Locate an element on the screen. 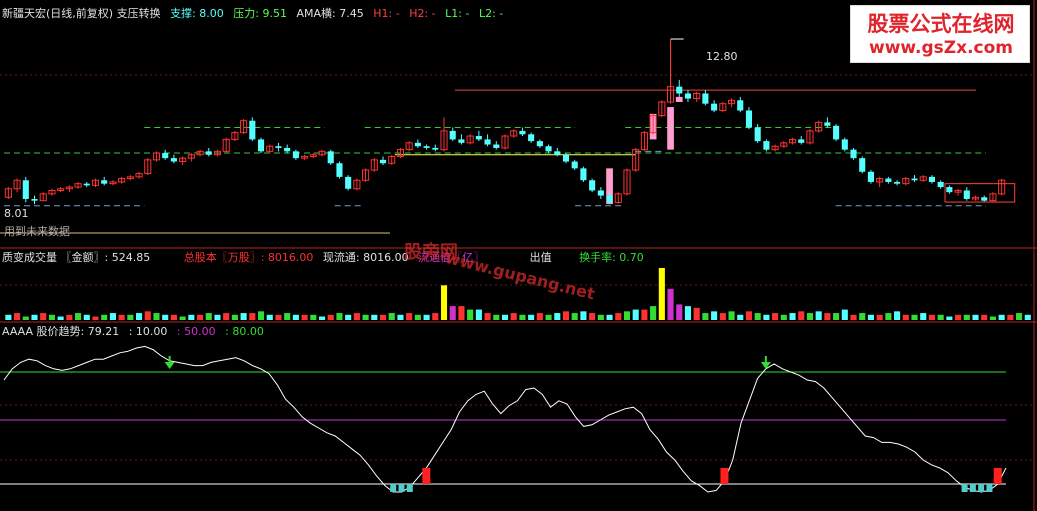 The image size is (1037, 511). ama-label: AMA横: 7.45 is located at coordinates (330, 13).